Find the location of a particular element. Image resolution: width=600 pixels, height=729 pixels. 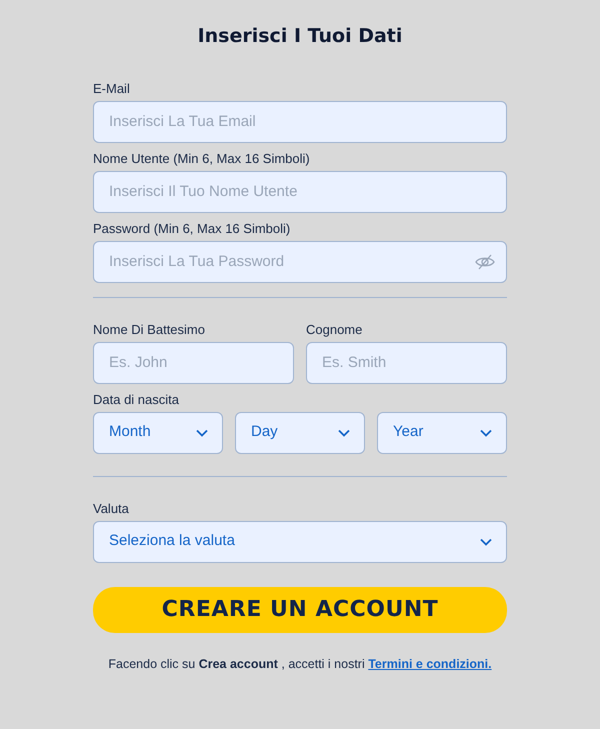

terms-link: Termini e condizioni. is located at coordinates (430, 663).